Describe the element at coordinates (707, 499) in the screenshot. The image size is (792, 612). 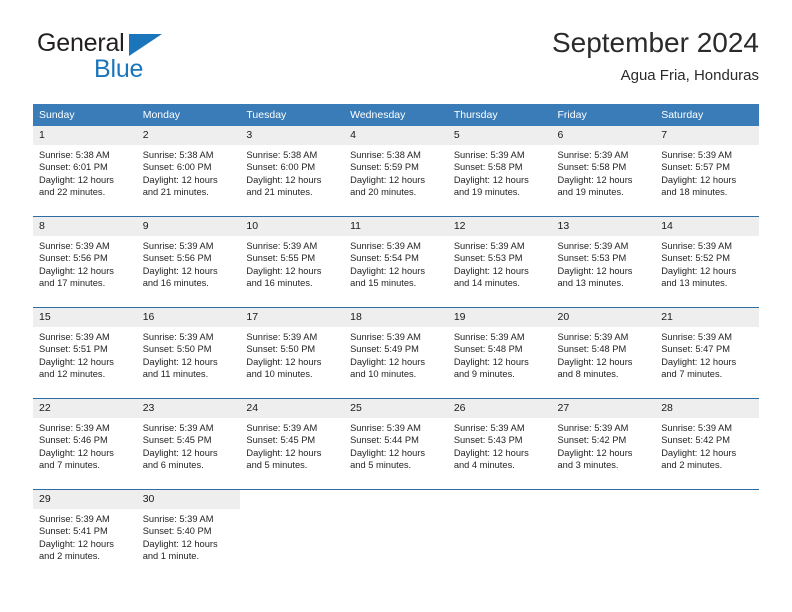
I see `day-number` at that location.